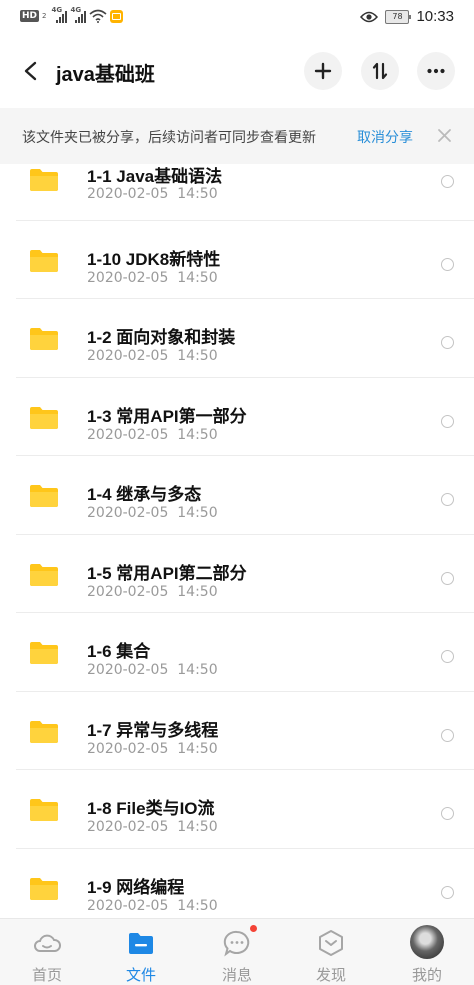 This screenshot has width=474, height=985. Describe the element at coordinates (117, 16) in the screenshot. I see `notification-app-icon` at that location.